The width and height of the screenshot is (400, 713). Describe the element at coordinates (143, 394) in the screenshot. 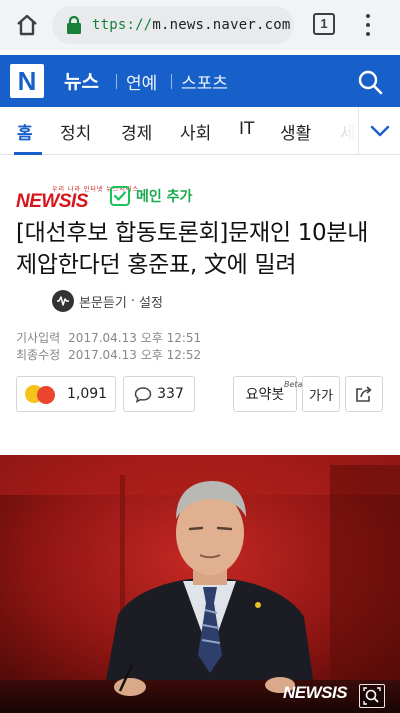

I see `comment-icon` at that location.